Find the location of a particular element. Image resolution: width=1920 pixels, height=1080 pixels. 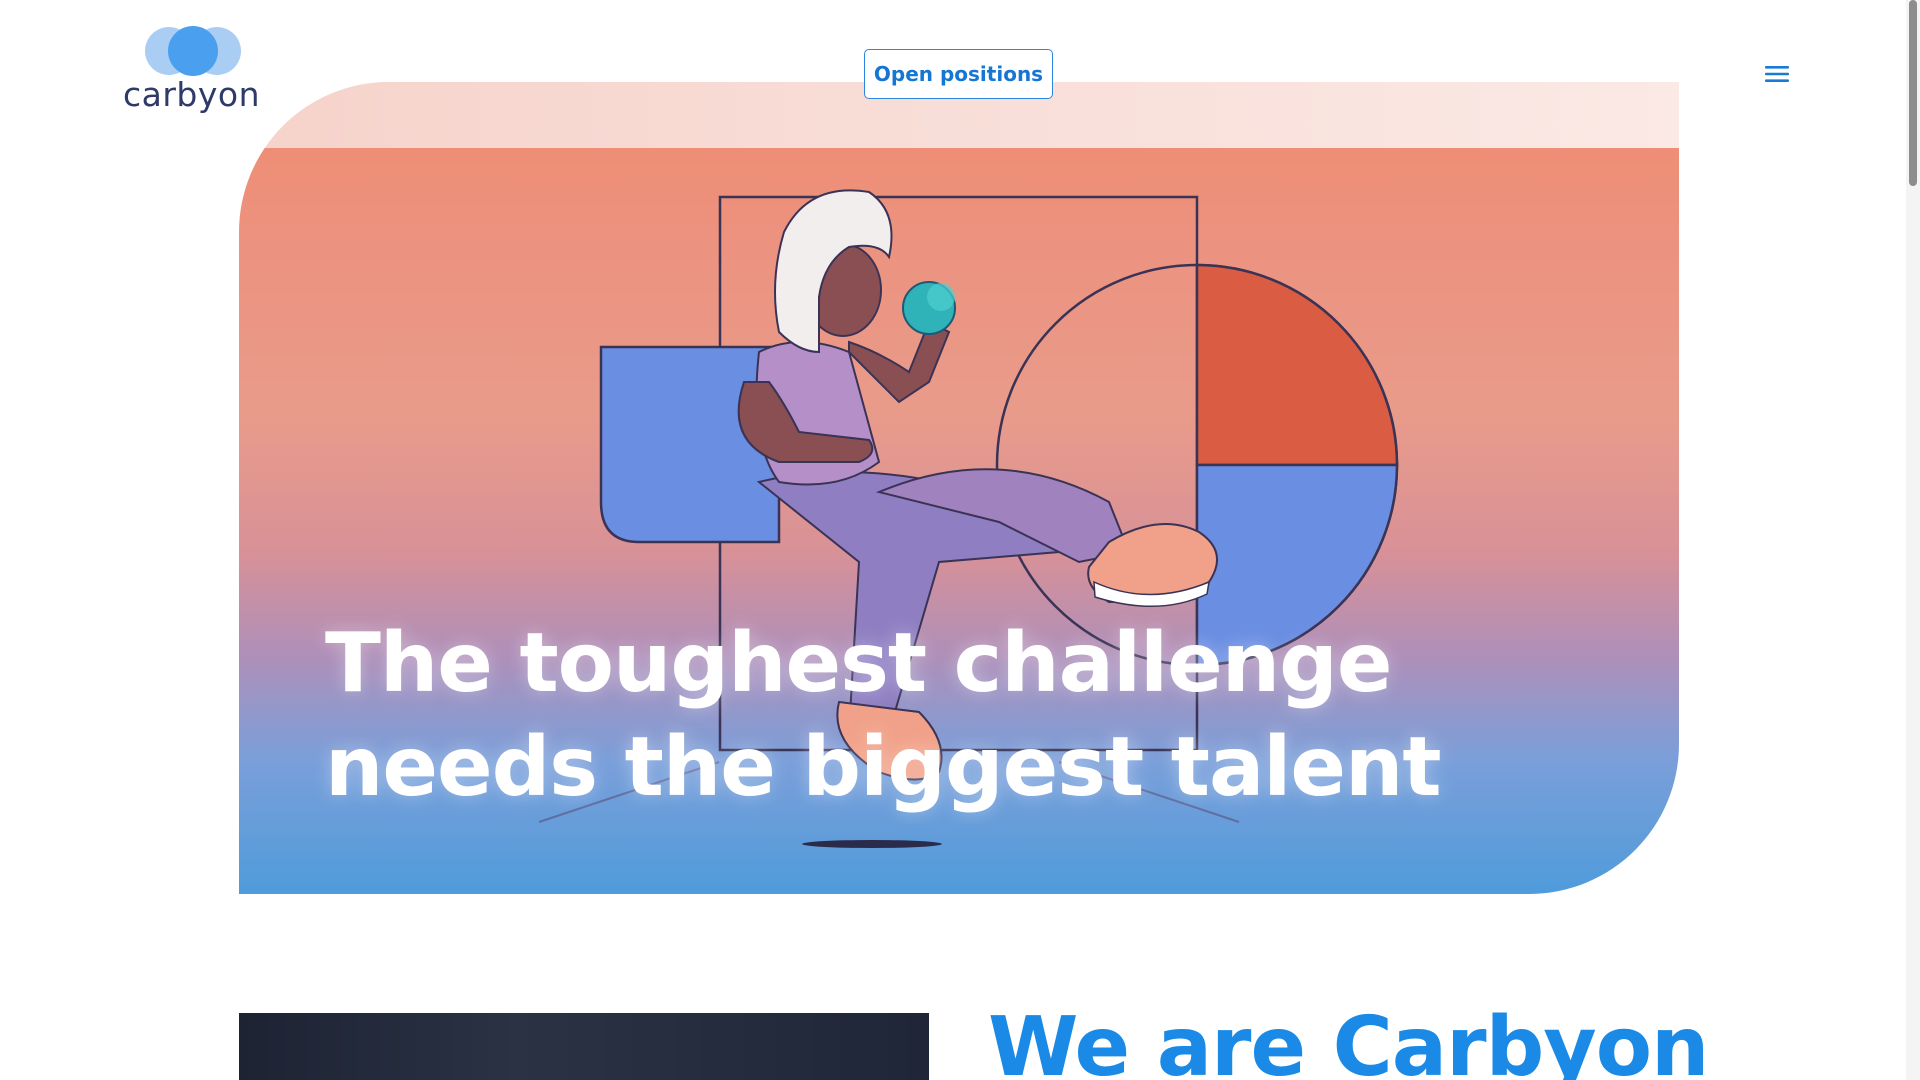

video-thumbnail is located at coordinates (584, 1046).